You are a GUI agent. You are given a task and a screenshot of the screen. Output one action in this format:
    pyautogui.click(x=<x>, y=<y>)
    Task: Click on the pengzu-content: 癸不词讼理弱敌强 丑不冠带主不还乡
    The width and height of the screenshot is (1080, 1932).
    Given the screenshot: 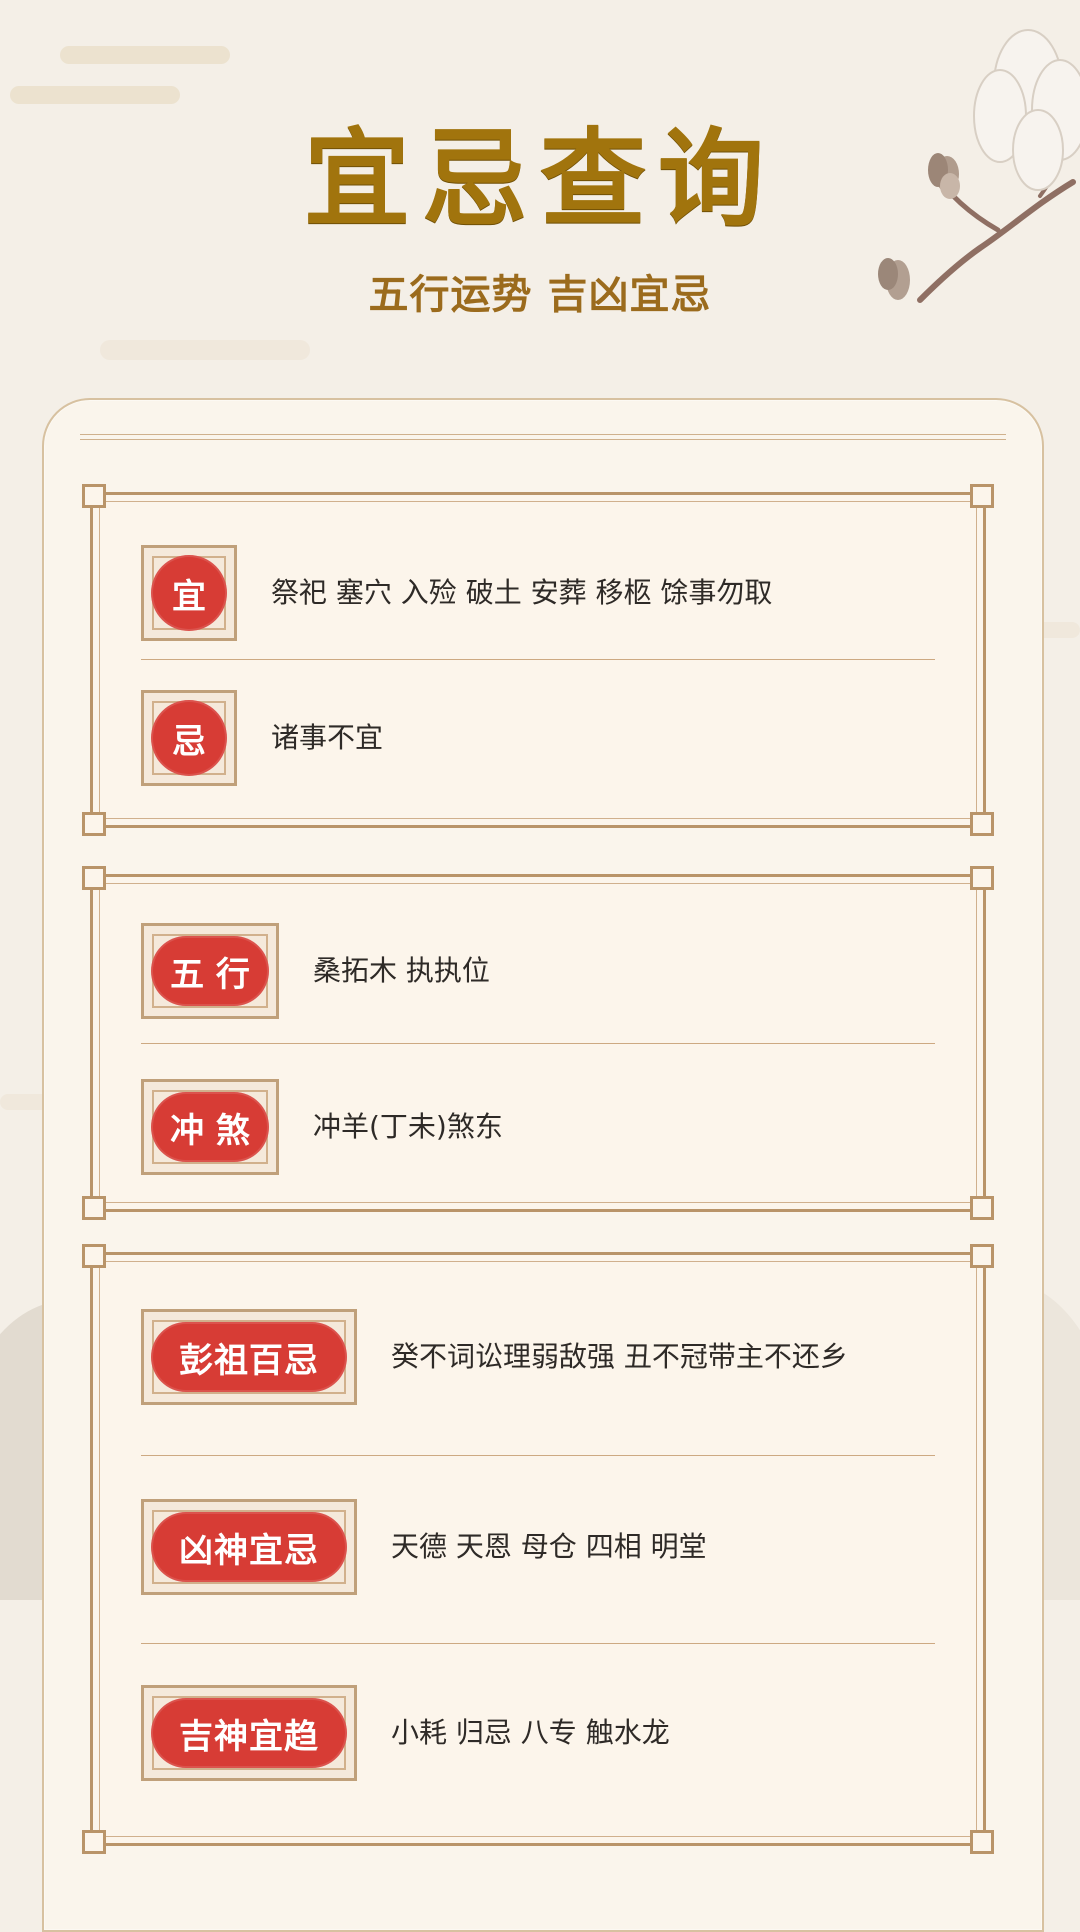 What is the action you would take?
    pyautogui.click(x=619, y=1356)
    